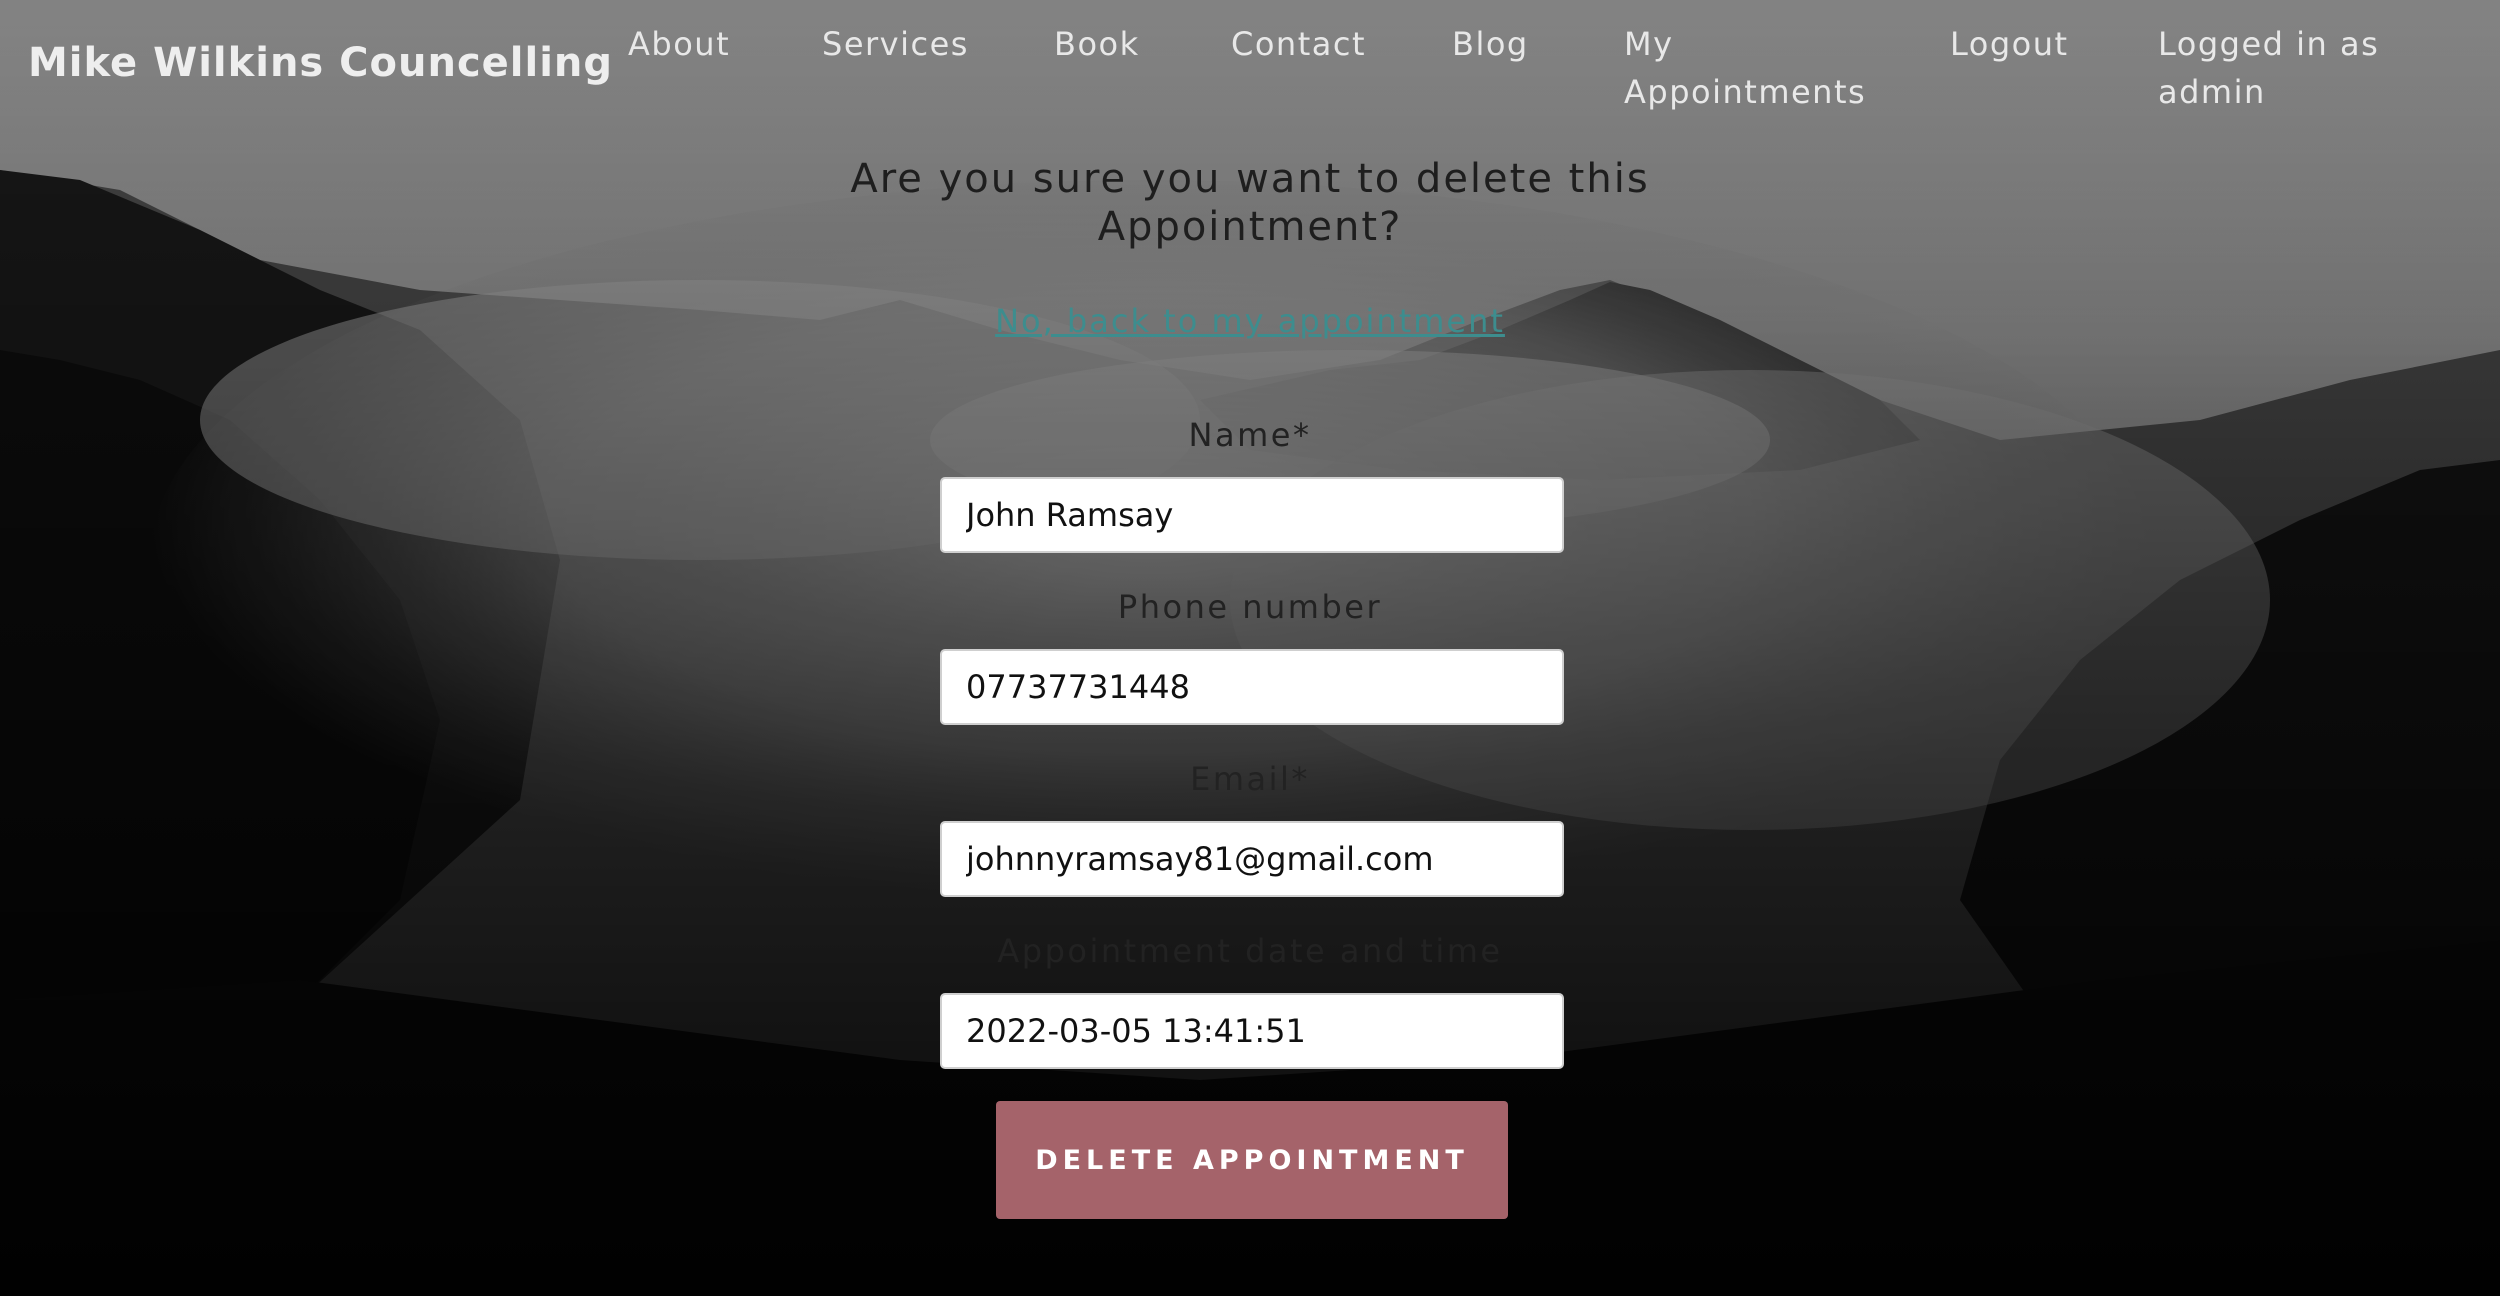 This screenshot has height=1296, width=2500. What do you see at coordinates (2212, 92) in the screenshot?
I see `logged-in-user: admin` at bounding box center [2212, 92].